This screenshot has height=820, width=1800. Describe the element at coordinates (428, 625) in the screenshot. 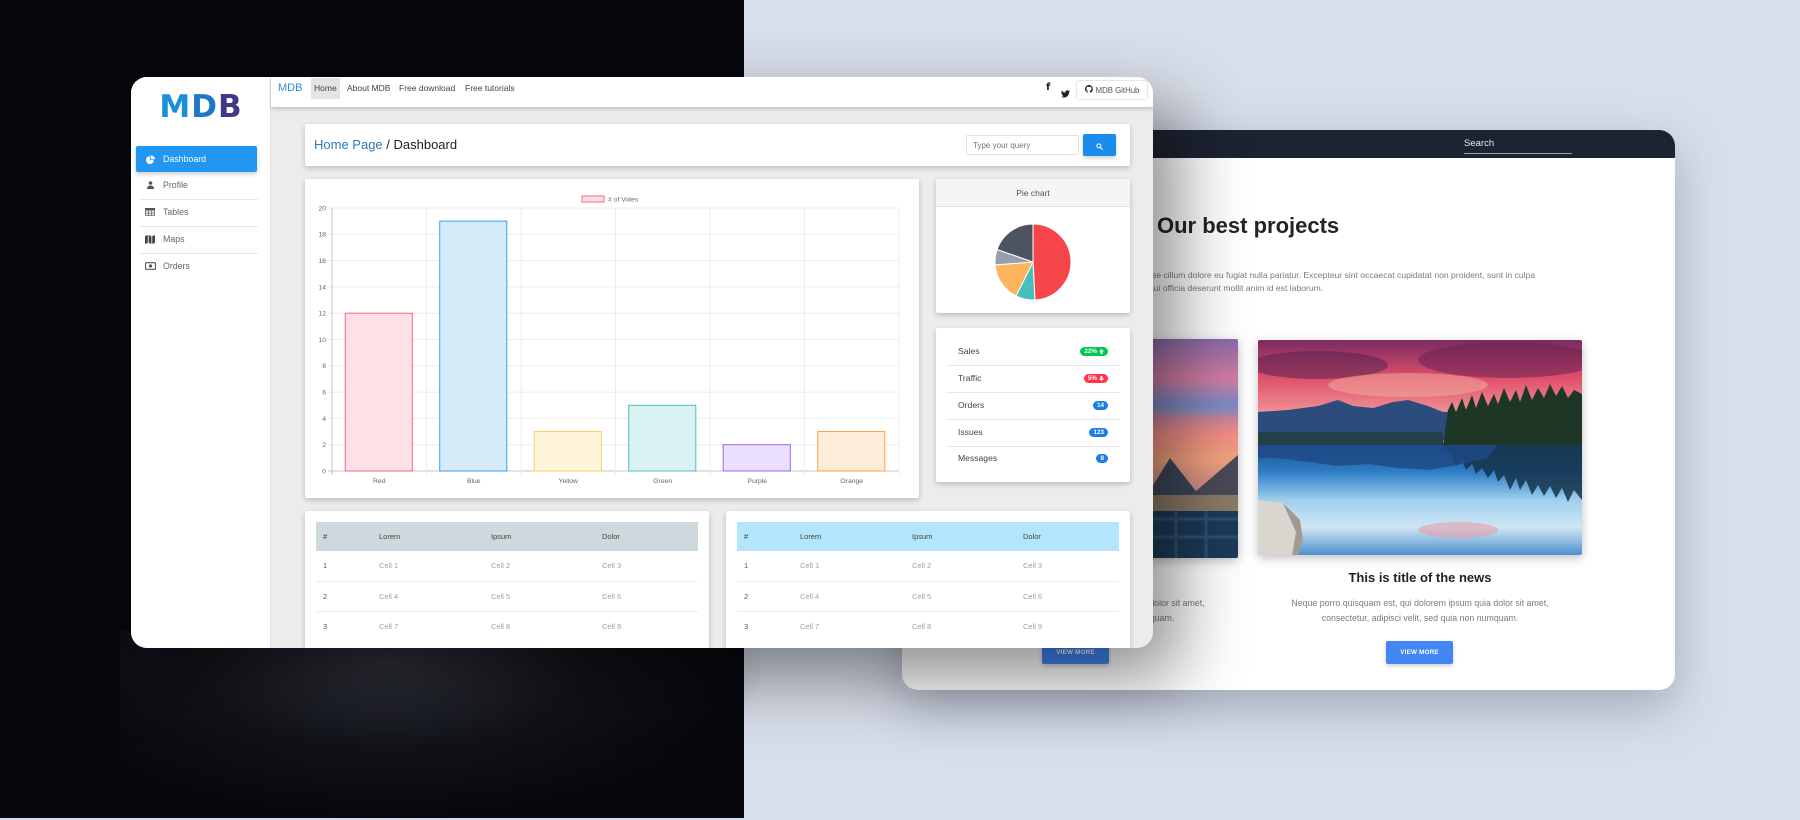

I see `table-cell: Cell 7` at that location.